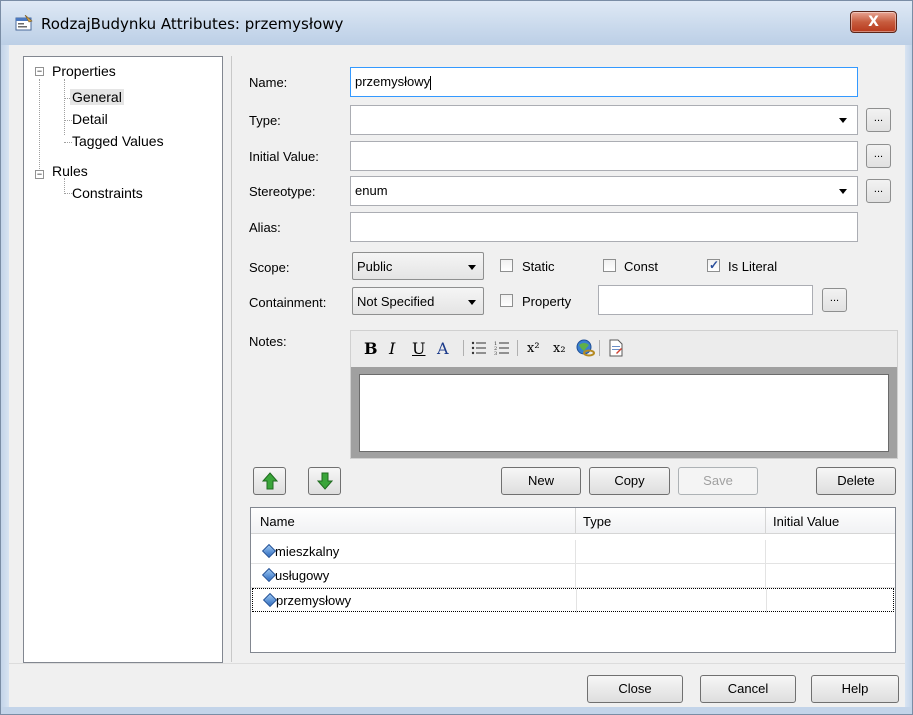 This screenshot has width=913, height=715. Describe the element at coordinates (908, 379) in the screenshot. I see `window-right-border` at that location.